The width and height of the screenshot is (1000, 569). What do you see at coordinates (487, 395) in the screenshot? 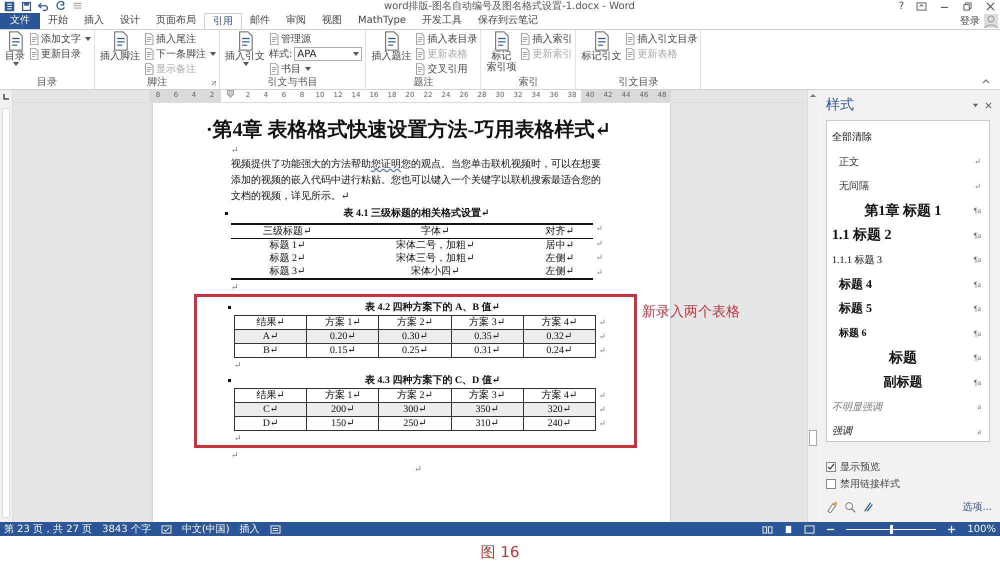
I see `table-cell: 方案 3↵` at bounding box center [487, 395].